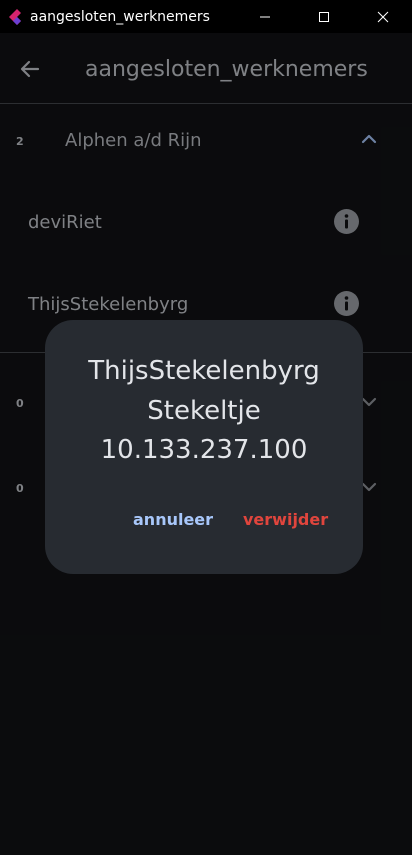 The width and height of the screenshot is (412, 855). What do you see at coordinates (173, 519) in the screenshot?
I see `cancel-button: annuleer` at bounding box center [173, 519].